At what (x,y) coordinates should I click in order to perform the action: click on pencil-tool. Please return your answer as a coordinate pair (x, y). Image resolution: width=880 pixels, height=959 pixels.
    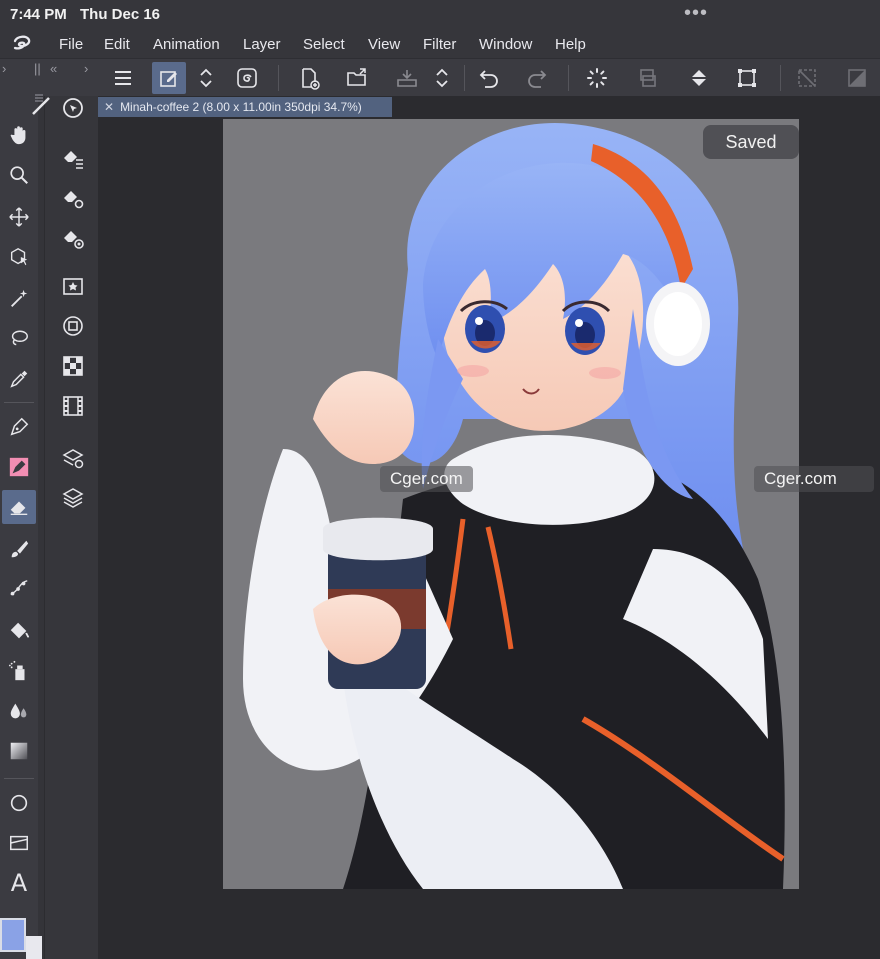
    Looking at the image, I should click on (19, 467).